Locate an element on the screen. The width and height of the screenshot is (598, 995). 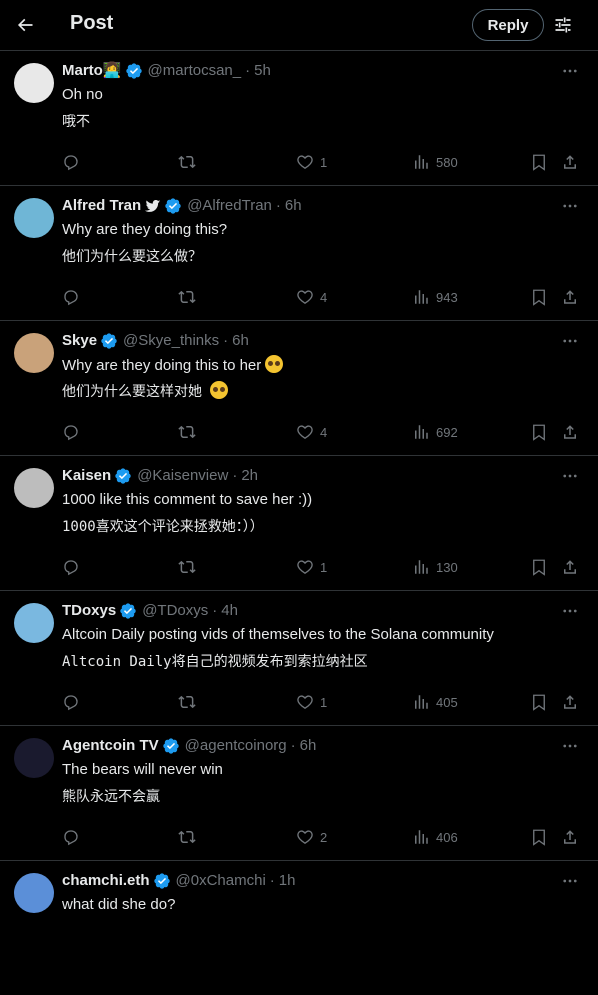
back-arrow-icon is located at coordinates (25, 25).